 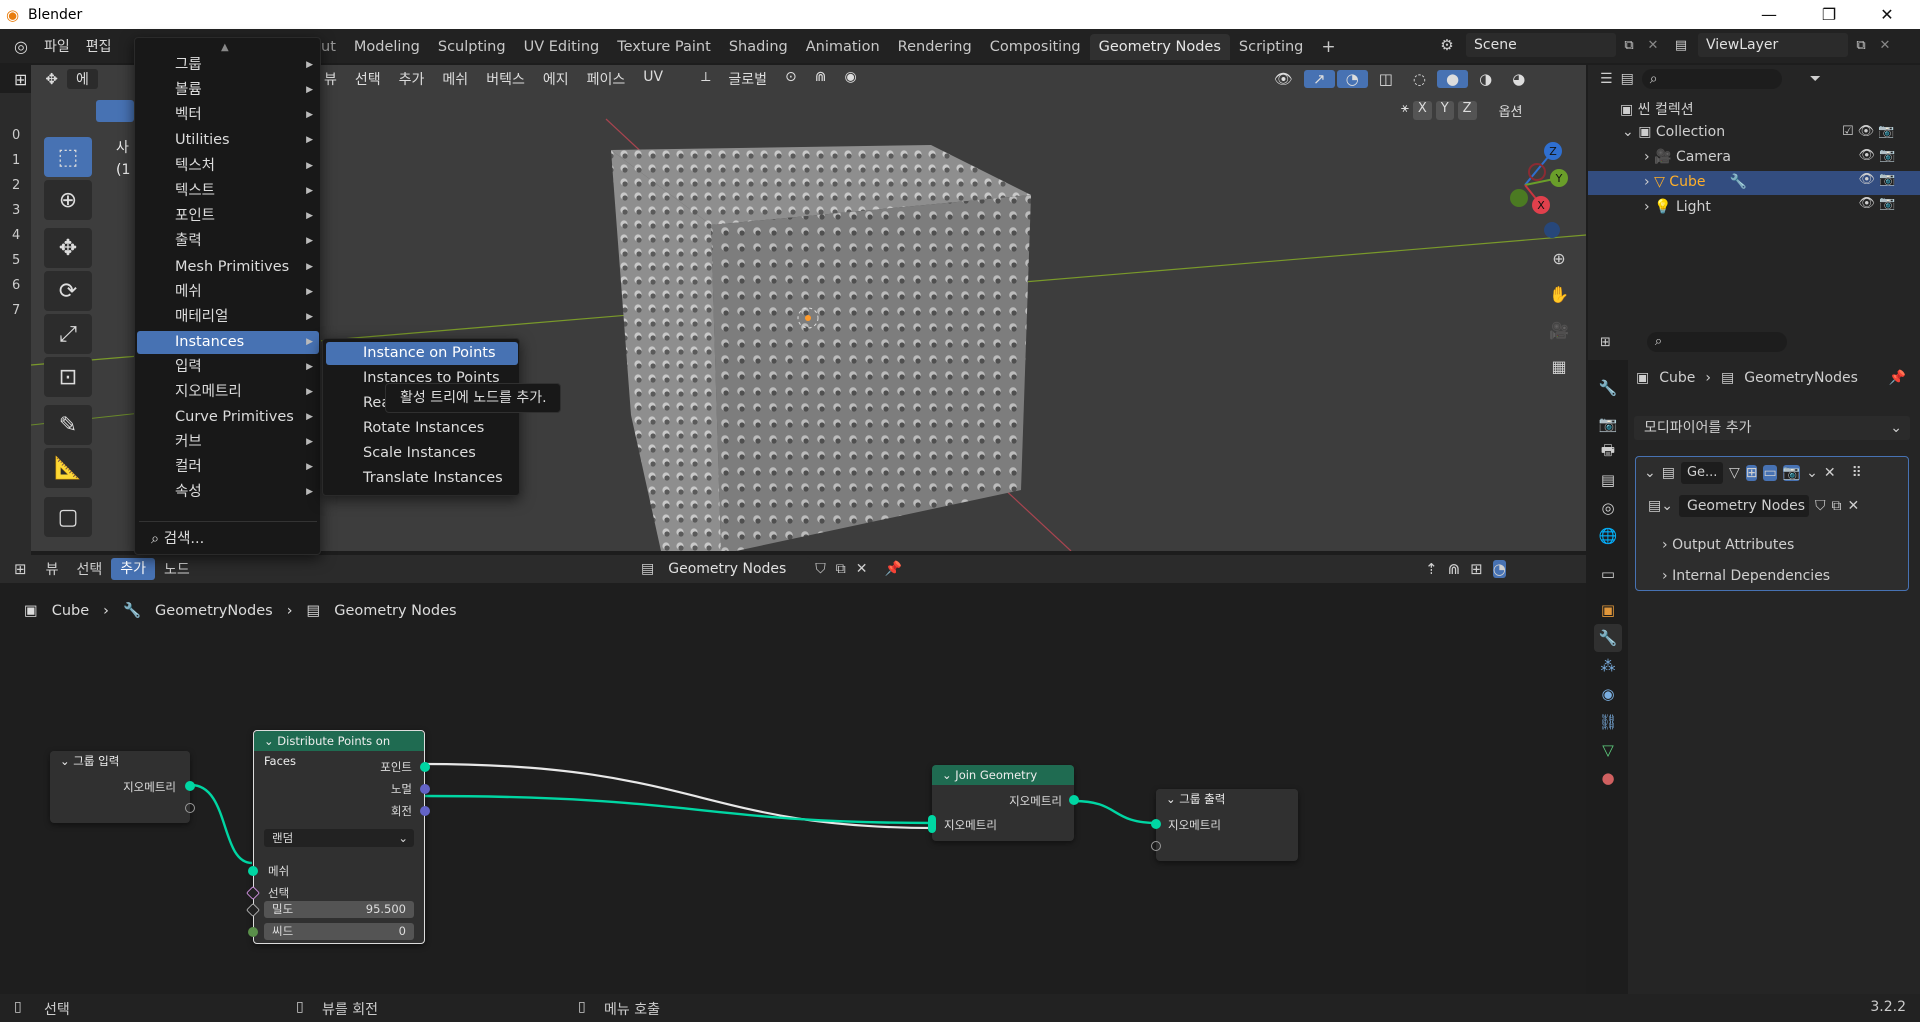 I want to click on tab-compositing: Compositing, so click(x=1035, y=47).